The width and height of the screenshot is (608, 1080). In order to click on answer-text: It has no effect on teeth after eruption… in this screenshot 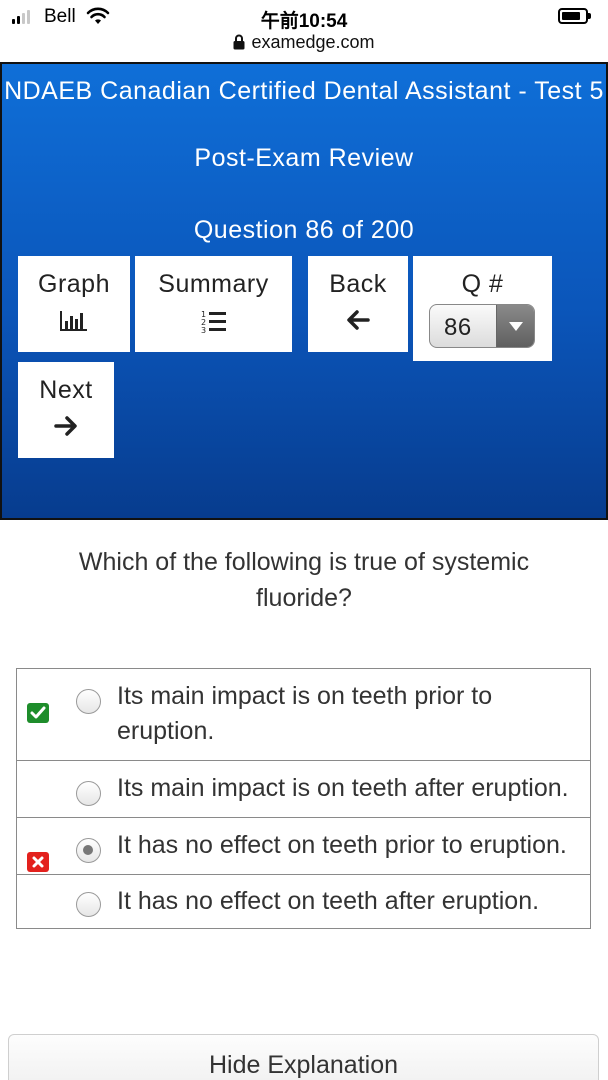, I will do `click(328, 901)`.